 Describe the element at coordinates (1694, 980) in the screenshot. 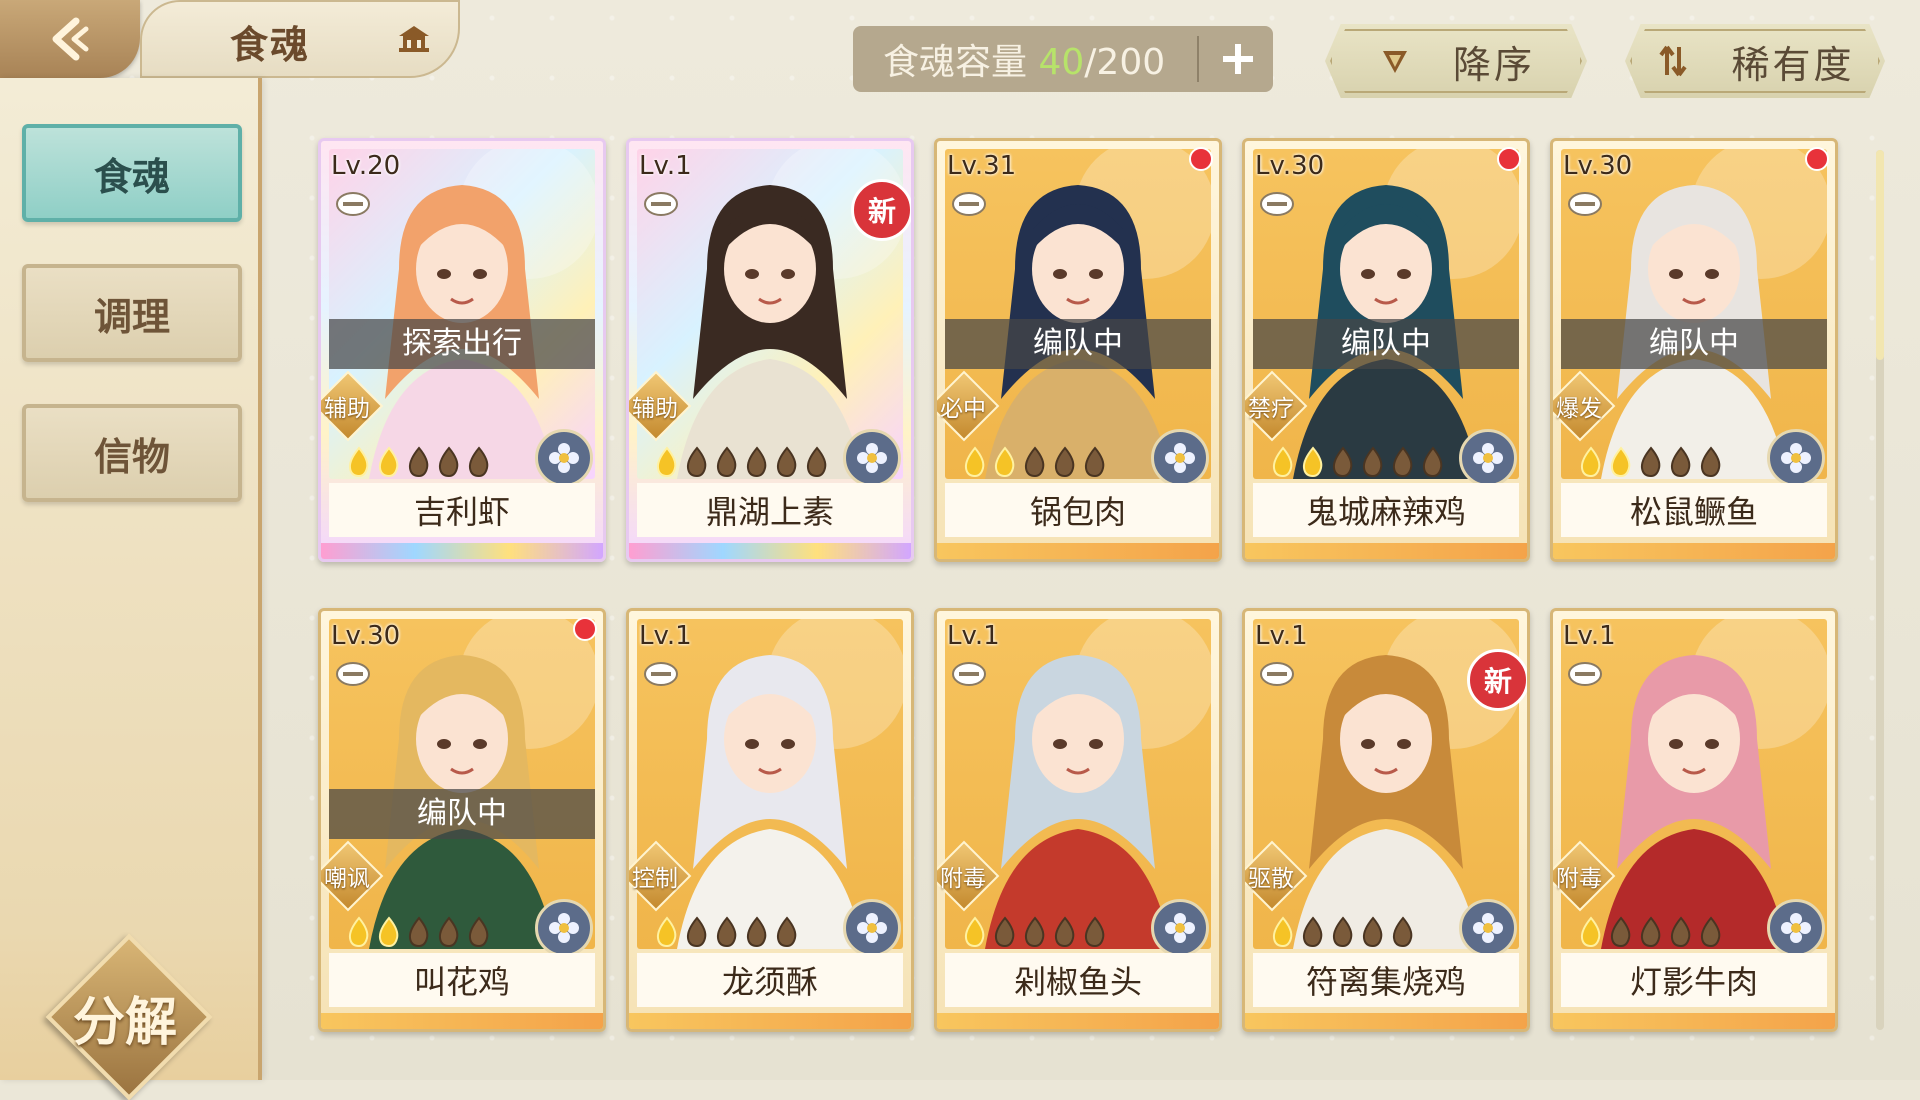

I see `character-name: 灯影牛肉` at that location.